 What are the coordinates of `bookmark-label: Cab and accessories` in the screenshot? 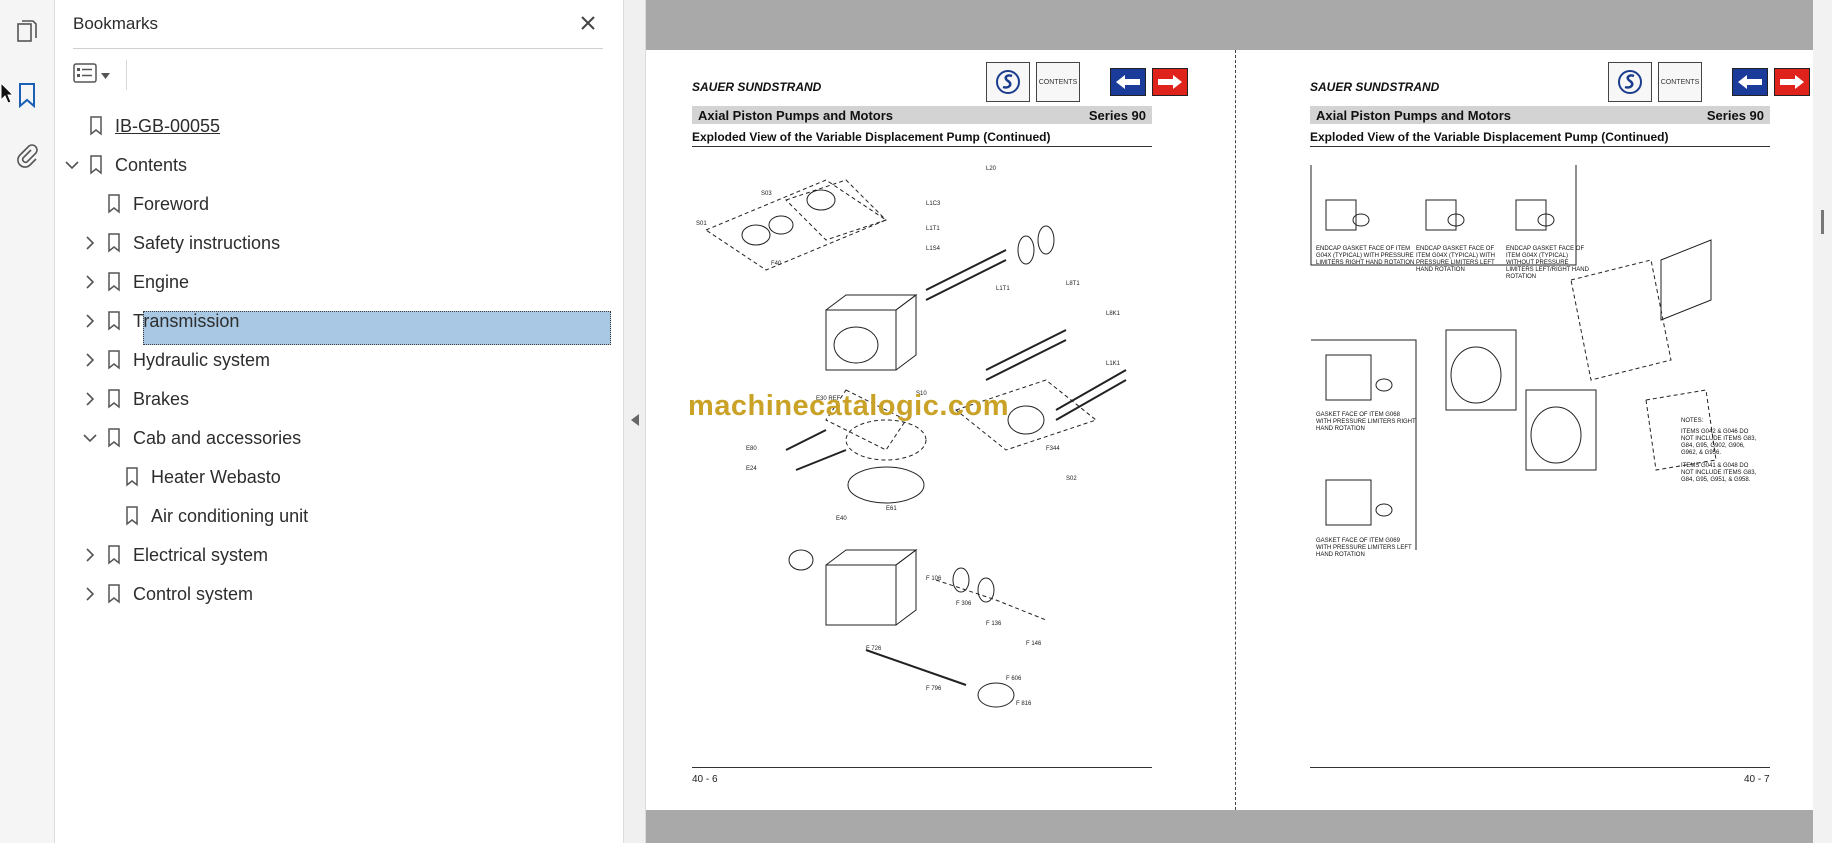 It's located at (217, 437).